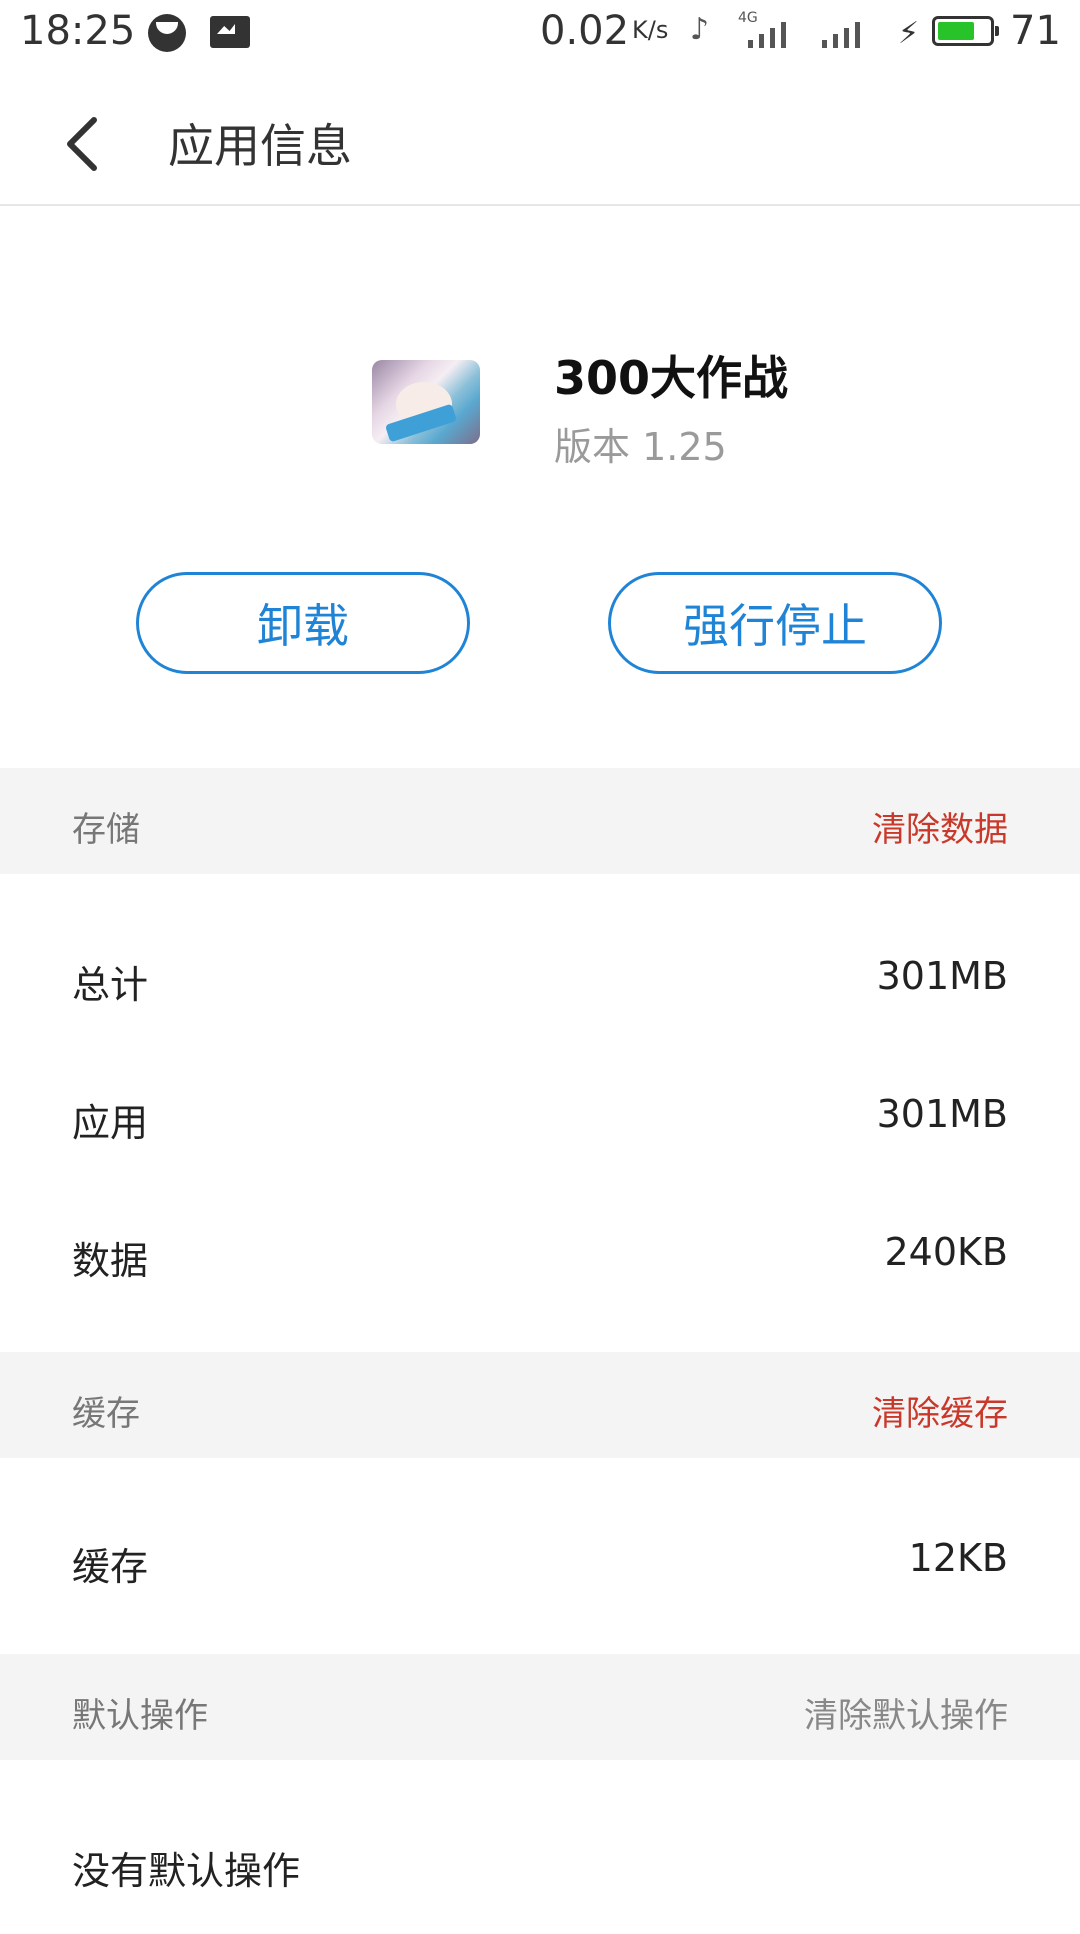 This screenshot has height=1934, width=1080. What do you see at coordinates (540, 979) in the screenshot?
I see `storage-row-total: 总计 301MB` at bounding box center [540, 979].